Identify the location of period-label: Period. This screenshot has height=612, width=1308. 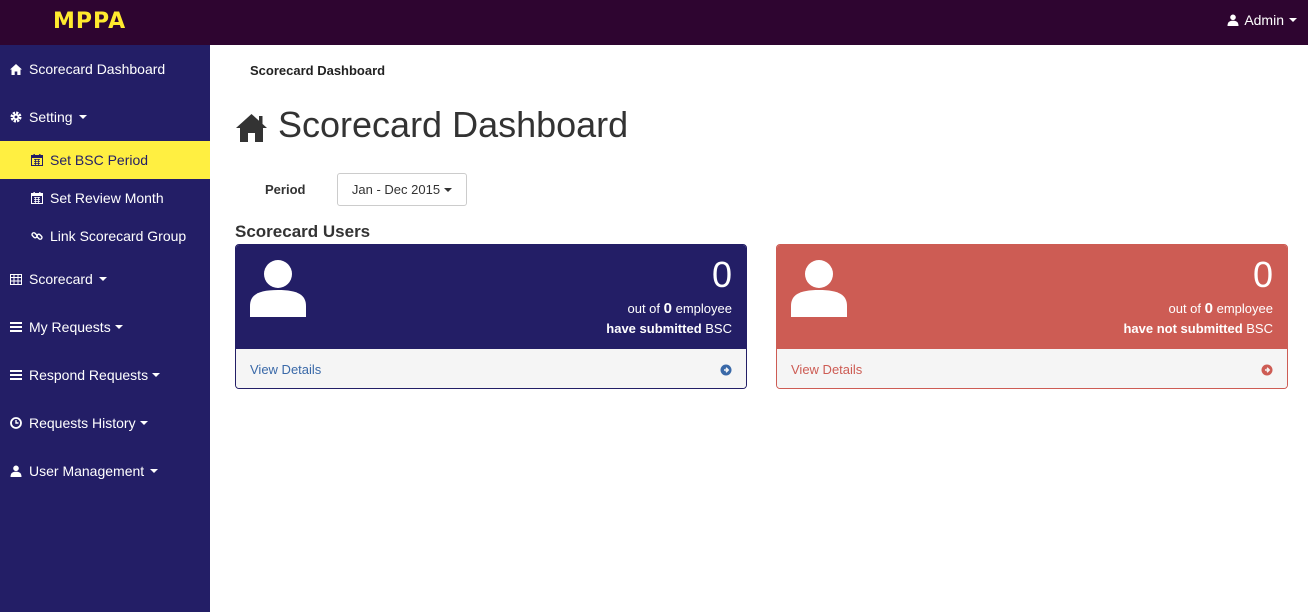
(285, 189).